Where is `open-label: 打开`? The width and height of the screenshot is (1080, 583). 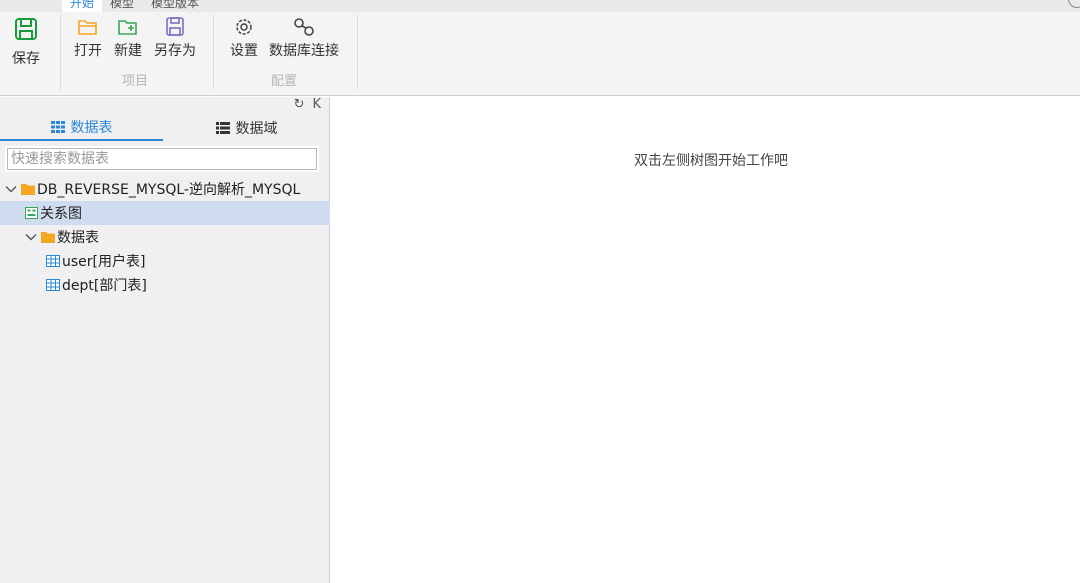
open-label: 打开 is located at coordinates (88, 51).